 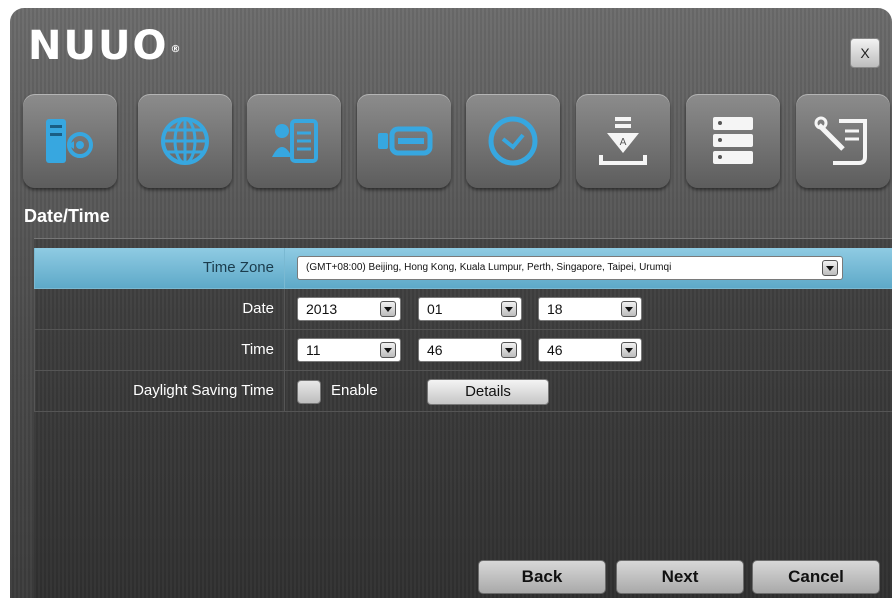 I want to click on tile-date-time, so click(x=513, y=141).